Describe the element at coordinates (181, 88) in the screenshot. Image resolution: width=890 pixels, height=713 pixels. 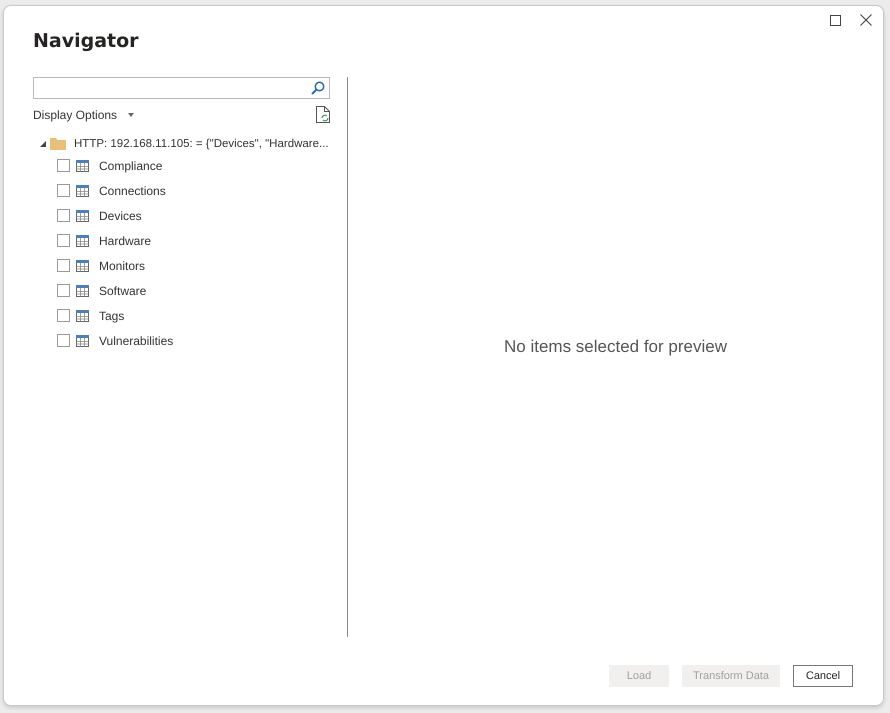
I see `search-field` at that location.